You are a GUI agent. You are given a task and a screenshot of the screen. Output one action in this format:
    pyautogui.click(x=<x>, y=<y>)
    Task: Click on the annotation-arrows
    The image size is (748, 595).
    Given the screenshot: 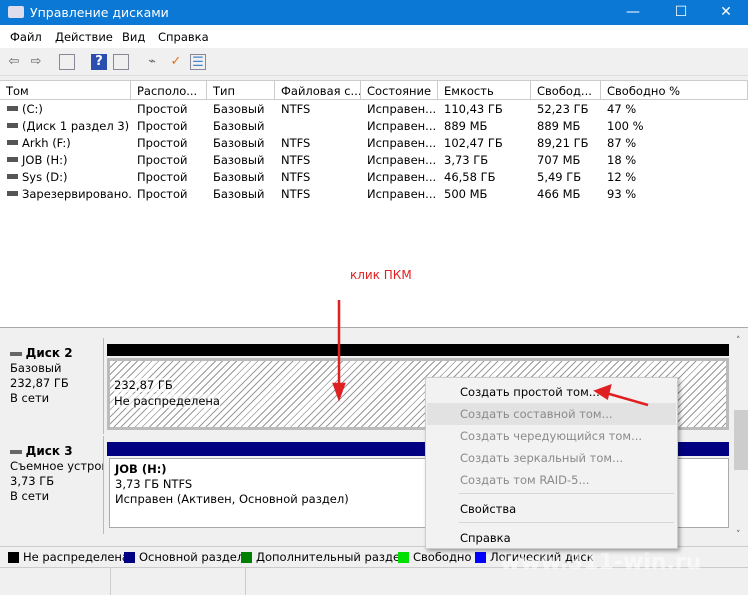 What is the action you would take?
    pyautogui.click(x=490, y=353)
    